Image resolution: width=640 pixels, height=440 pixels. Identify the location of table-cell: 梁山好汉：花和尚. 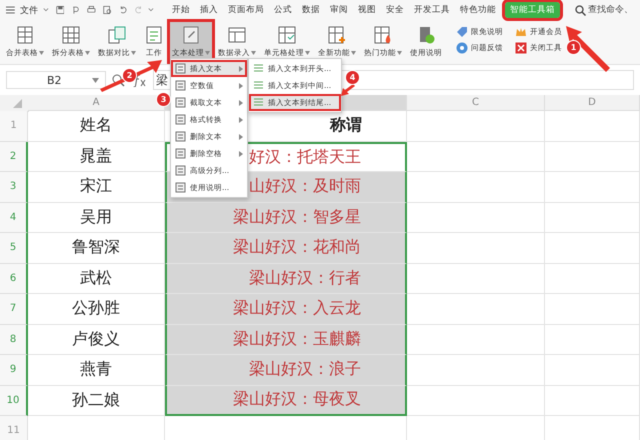
(286, 248).